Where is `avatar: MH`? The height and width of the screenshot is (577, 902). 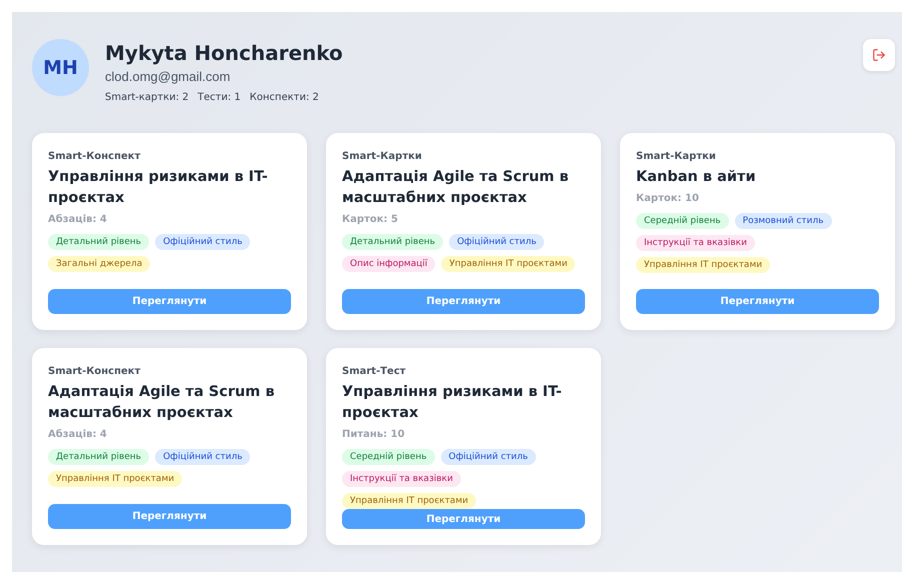
avatar: MH is located at coordinates (60, 67).